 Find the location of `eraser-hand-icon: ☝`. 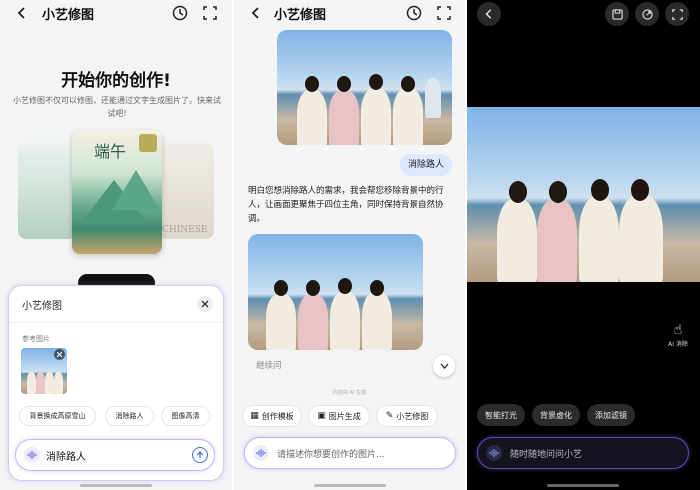

eraser-hand-icon: ☝ is located at coordinates (678, 330).